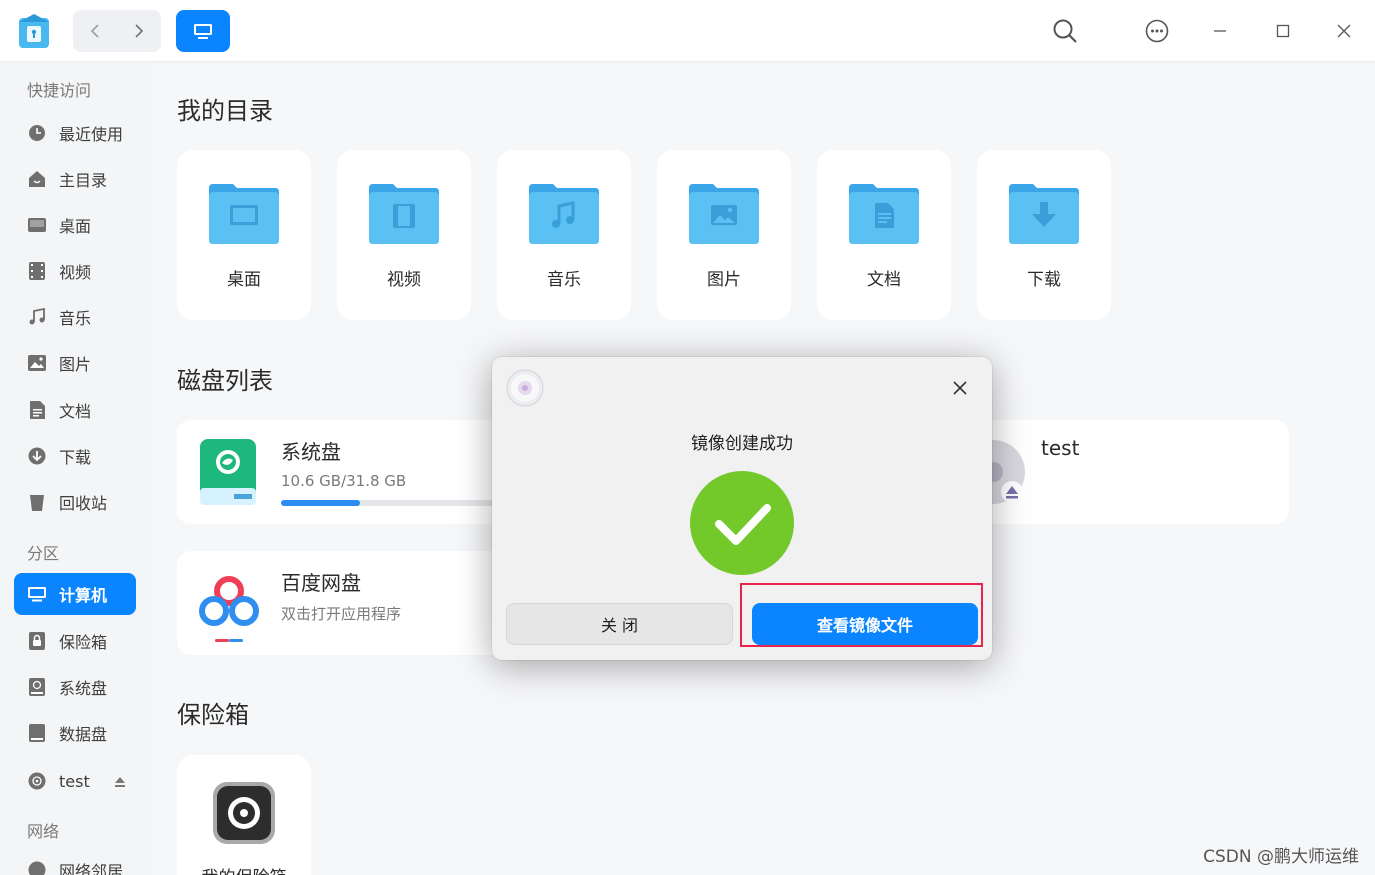 The image size is (1375, 875). I want to click on directory-label: 图片, so click(724, 280).